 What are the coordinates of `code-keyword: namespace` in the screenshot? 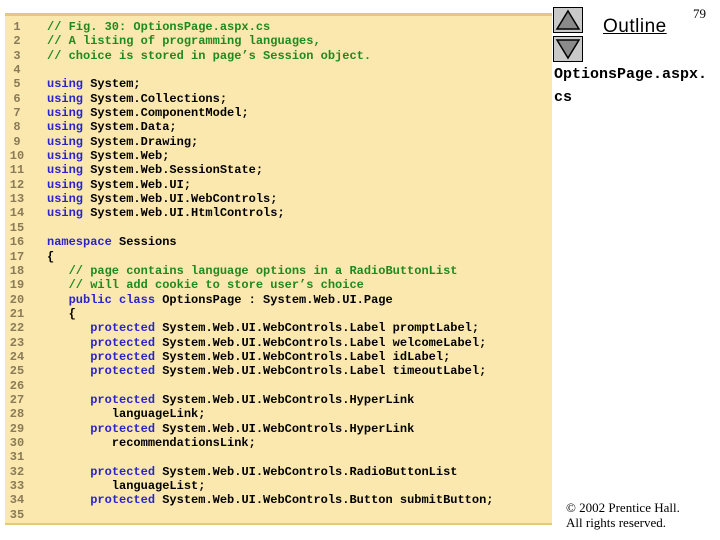 It's located at (79, 242).